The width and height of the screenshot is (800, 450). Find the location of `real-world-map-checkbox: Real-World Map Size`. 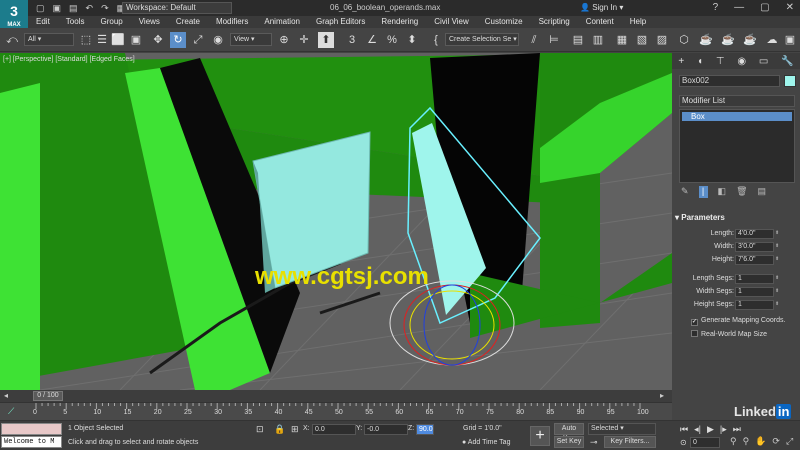

real-world-map-checkbox: Real-World Map Size is located at coordinates (729, 335).